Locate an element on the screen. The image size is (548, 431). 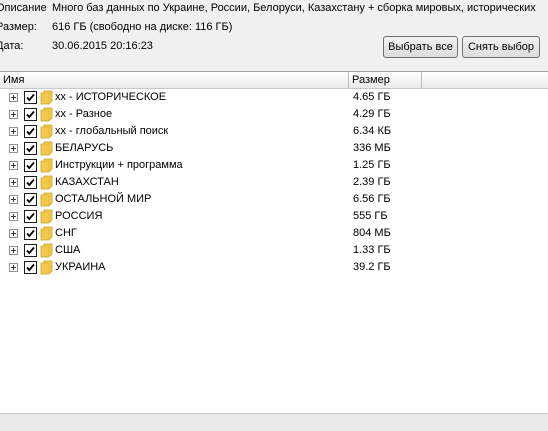
folder-size: 336 МБ is located at coordinates (372, 148).